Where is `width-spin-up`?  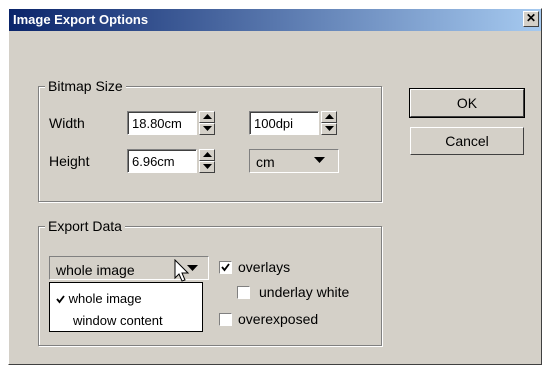 width-spin-up is located at coordinates (207, 117).